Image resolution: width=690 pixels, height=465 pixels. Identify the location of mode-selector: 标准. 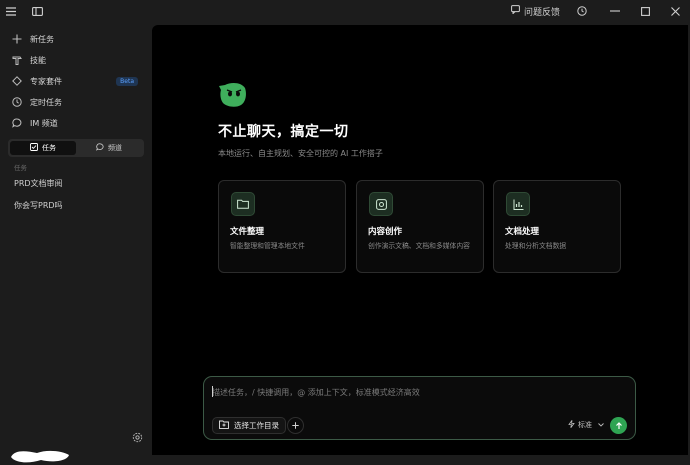
(586, 425).